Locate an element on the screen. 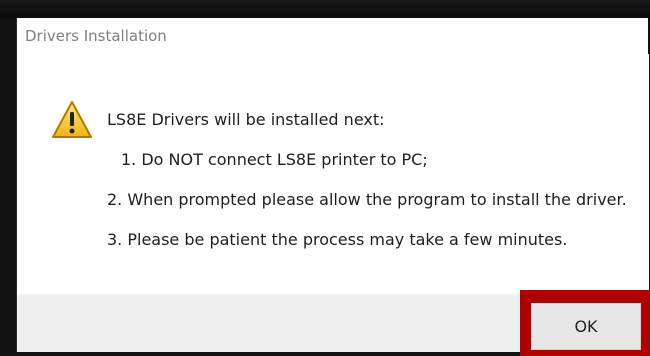  top-strip is located at coordinates (325, 9).